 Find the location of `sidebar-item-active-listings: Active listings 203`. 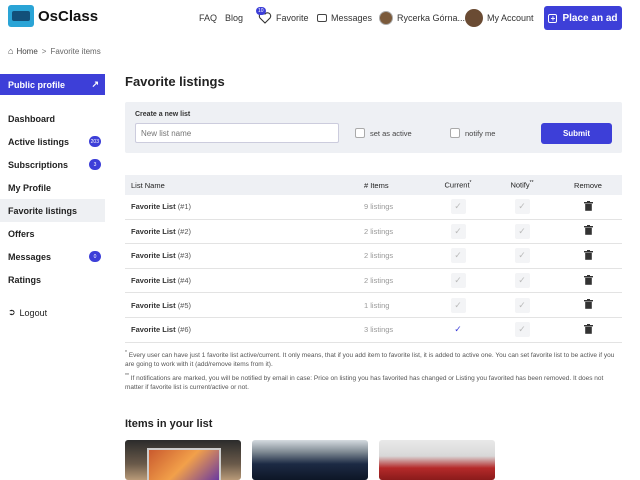

sidebar-item-active-listings: Active listings 203 is located at coordinates (52, 141).